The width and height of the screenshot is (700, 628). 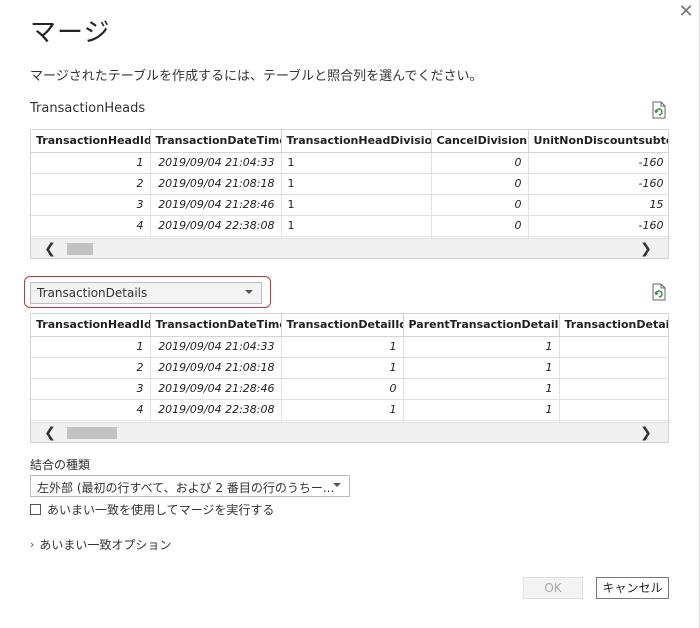 I want to click on table1-scrollbar: ❮ ❯, so click(x=349, y=248).